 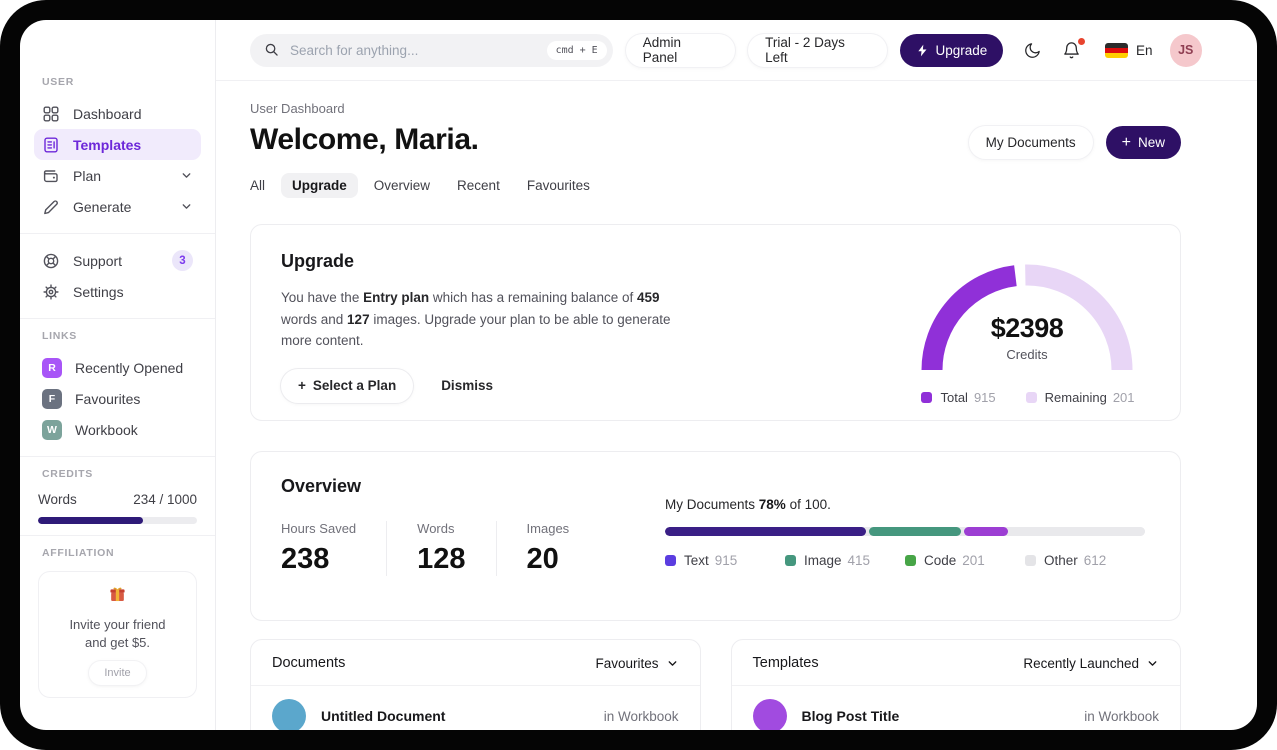 I want to click on notification-dot, so click(x=1082, y=41).